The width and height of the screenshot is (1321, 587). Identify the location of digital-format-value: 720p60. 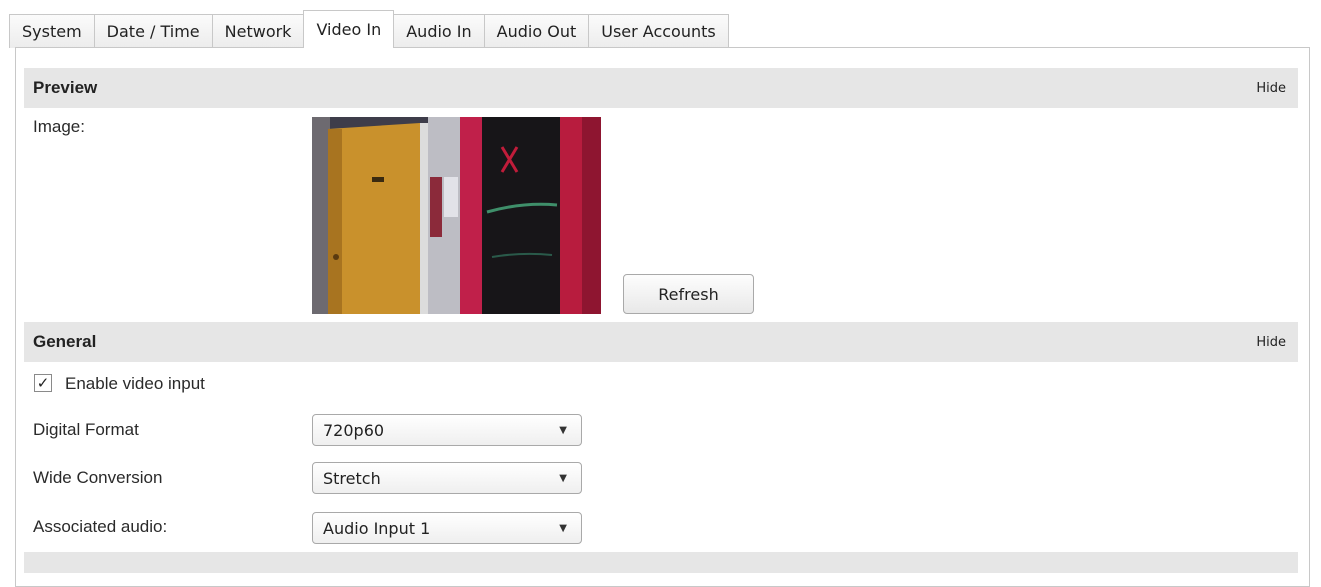
(354, 430).